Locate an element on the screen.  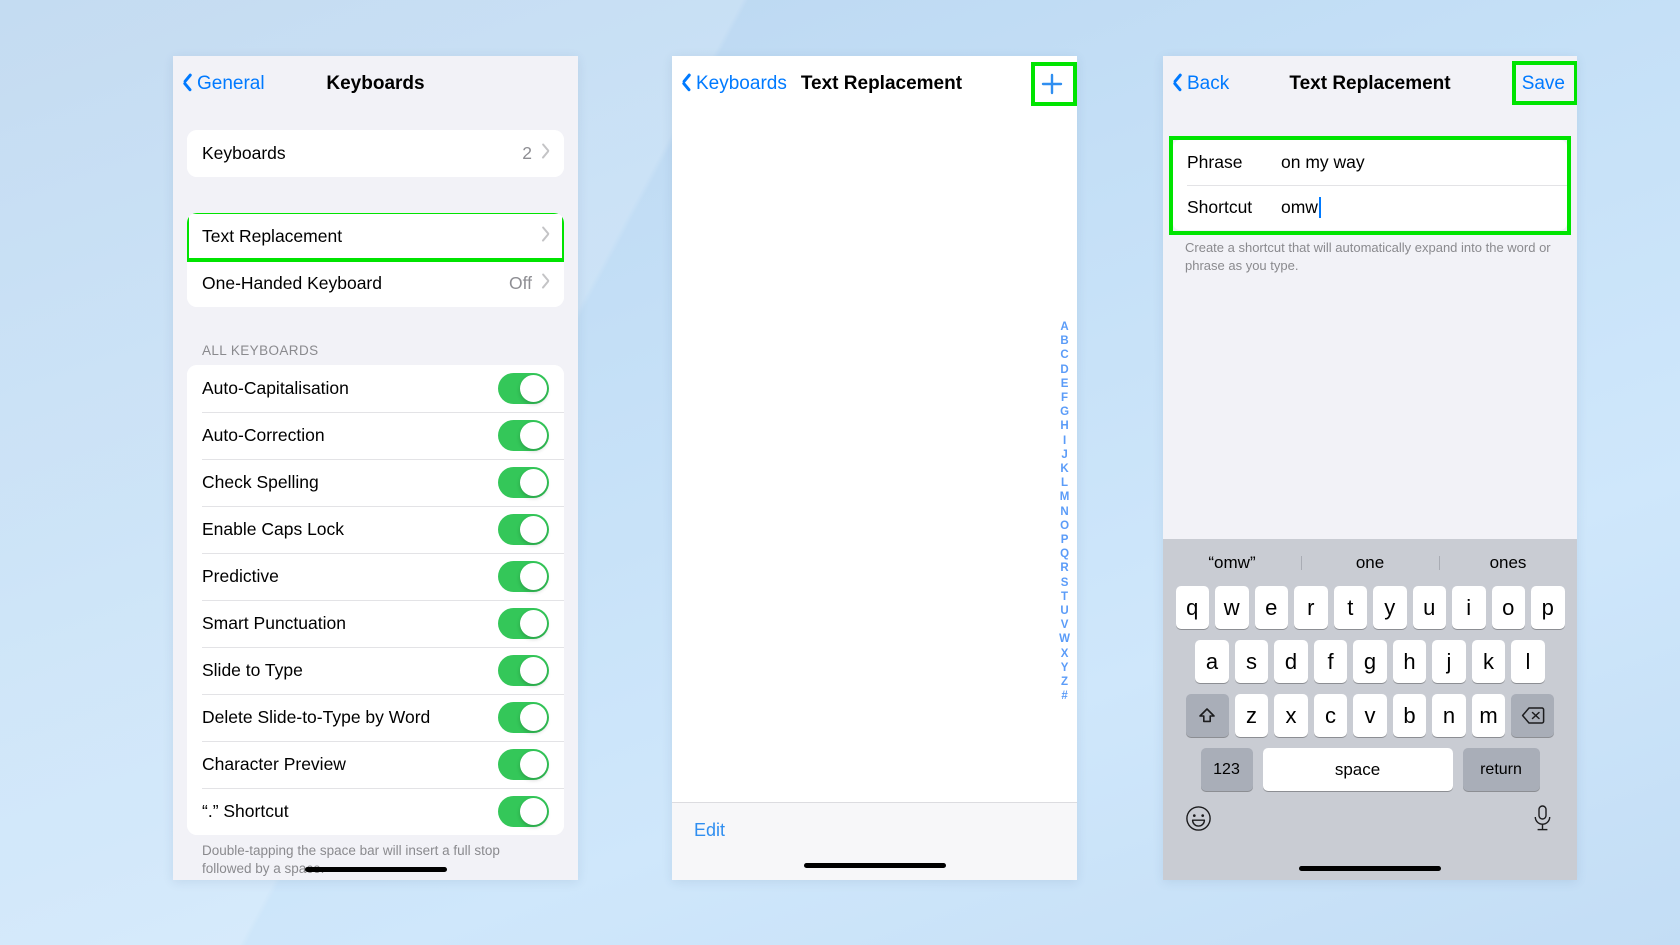
alpha-index-letter: D is located at coordinates (1064, 370).